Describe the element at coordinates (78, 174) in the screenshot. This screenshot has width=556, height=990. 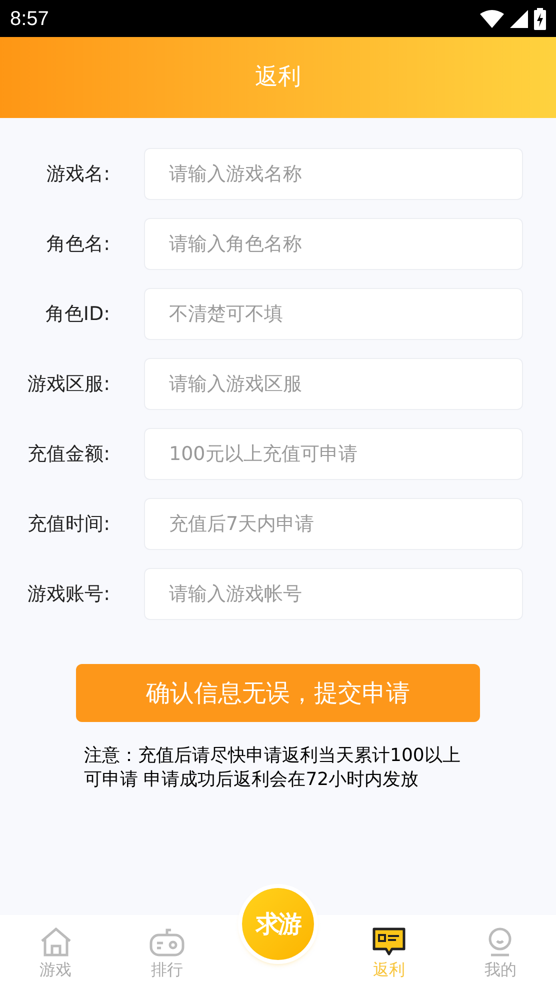
I see `field-label: 游戏名:` at that location.